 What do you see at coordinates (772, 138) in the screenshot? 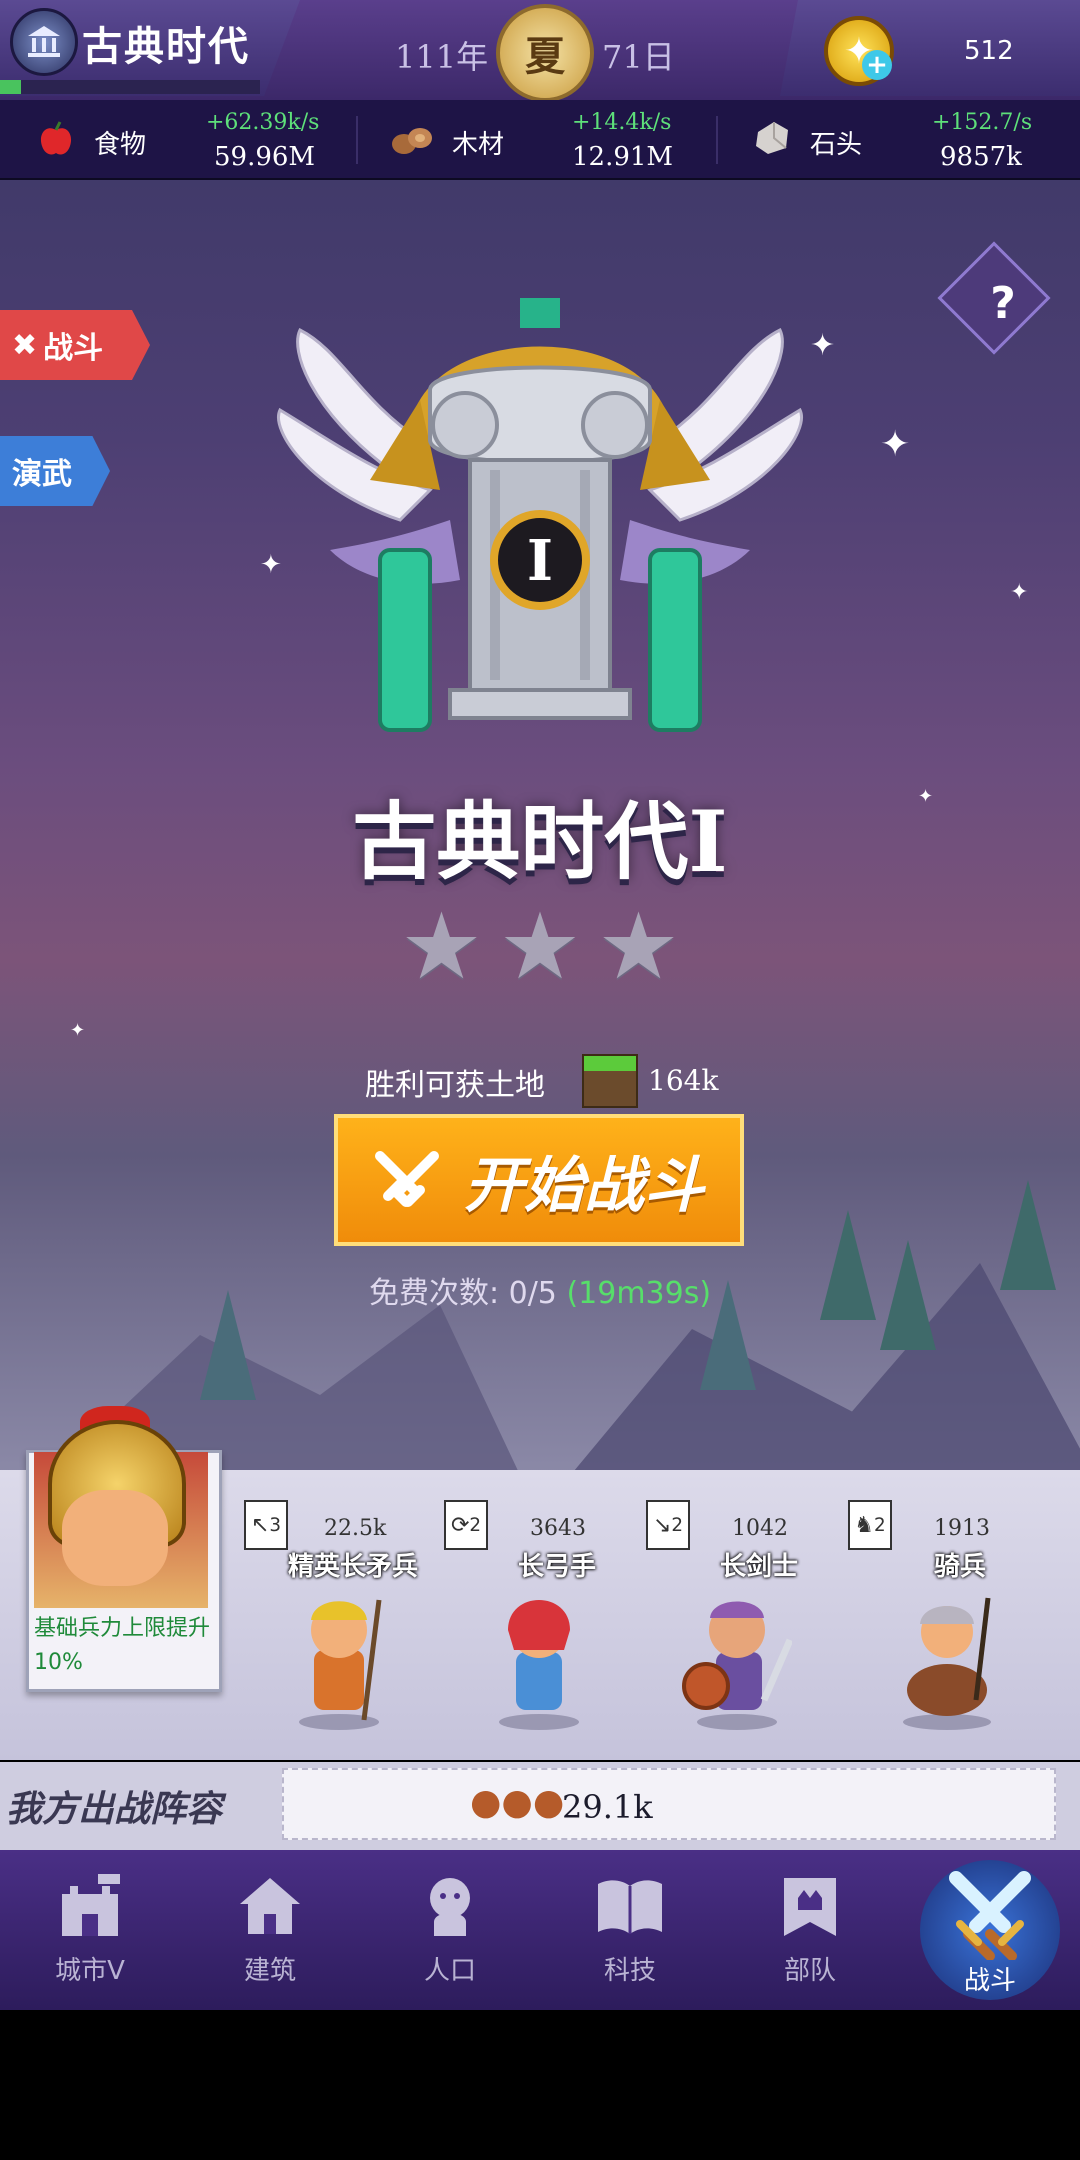
I see `stone-icon` at bounding box center [772, 138].